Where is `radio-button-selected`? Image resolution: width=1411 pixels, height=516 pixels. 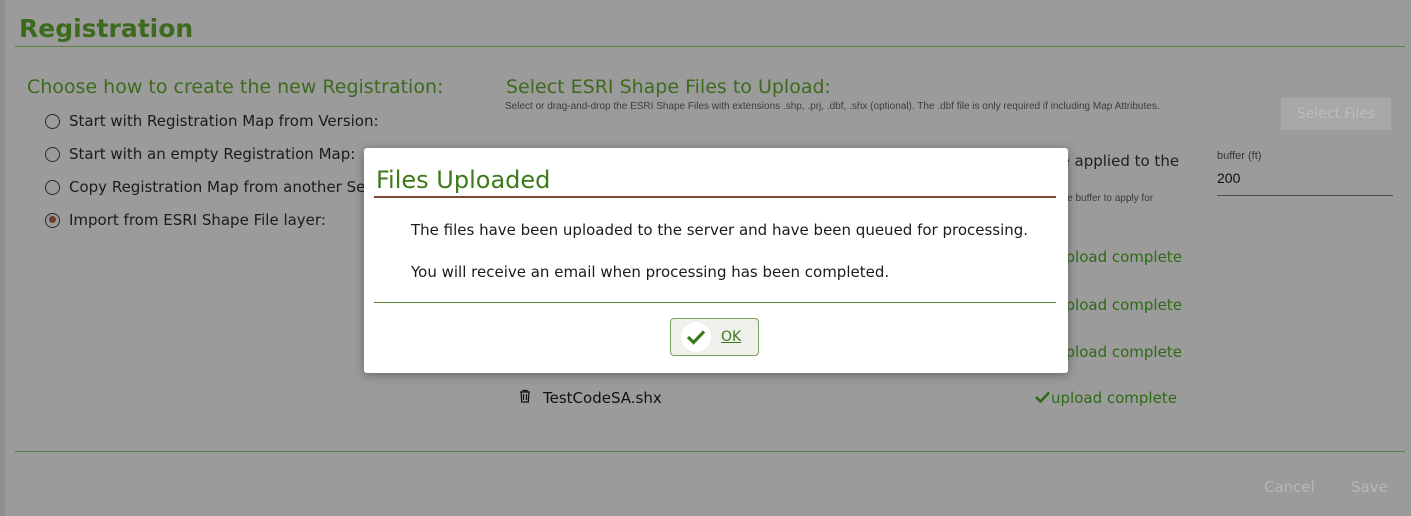 radio-button-selected is located at coordinates (52, 220).